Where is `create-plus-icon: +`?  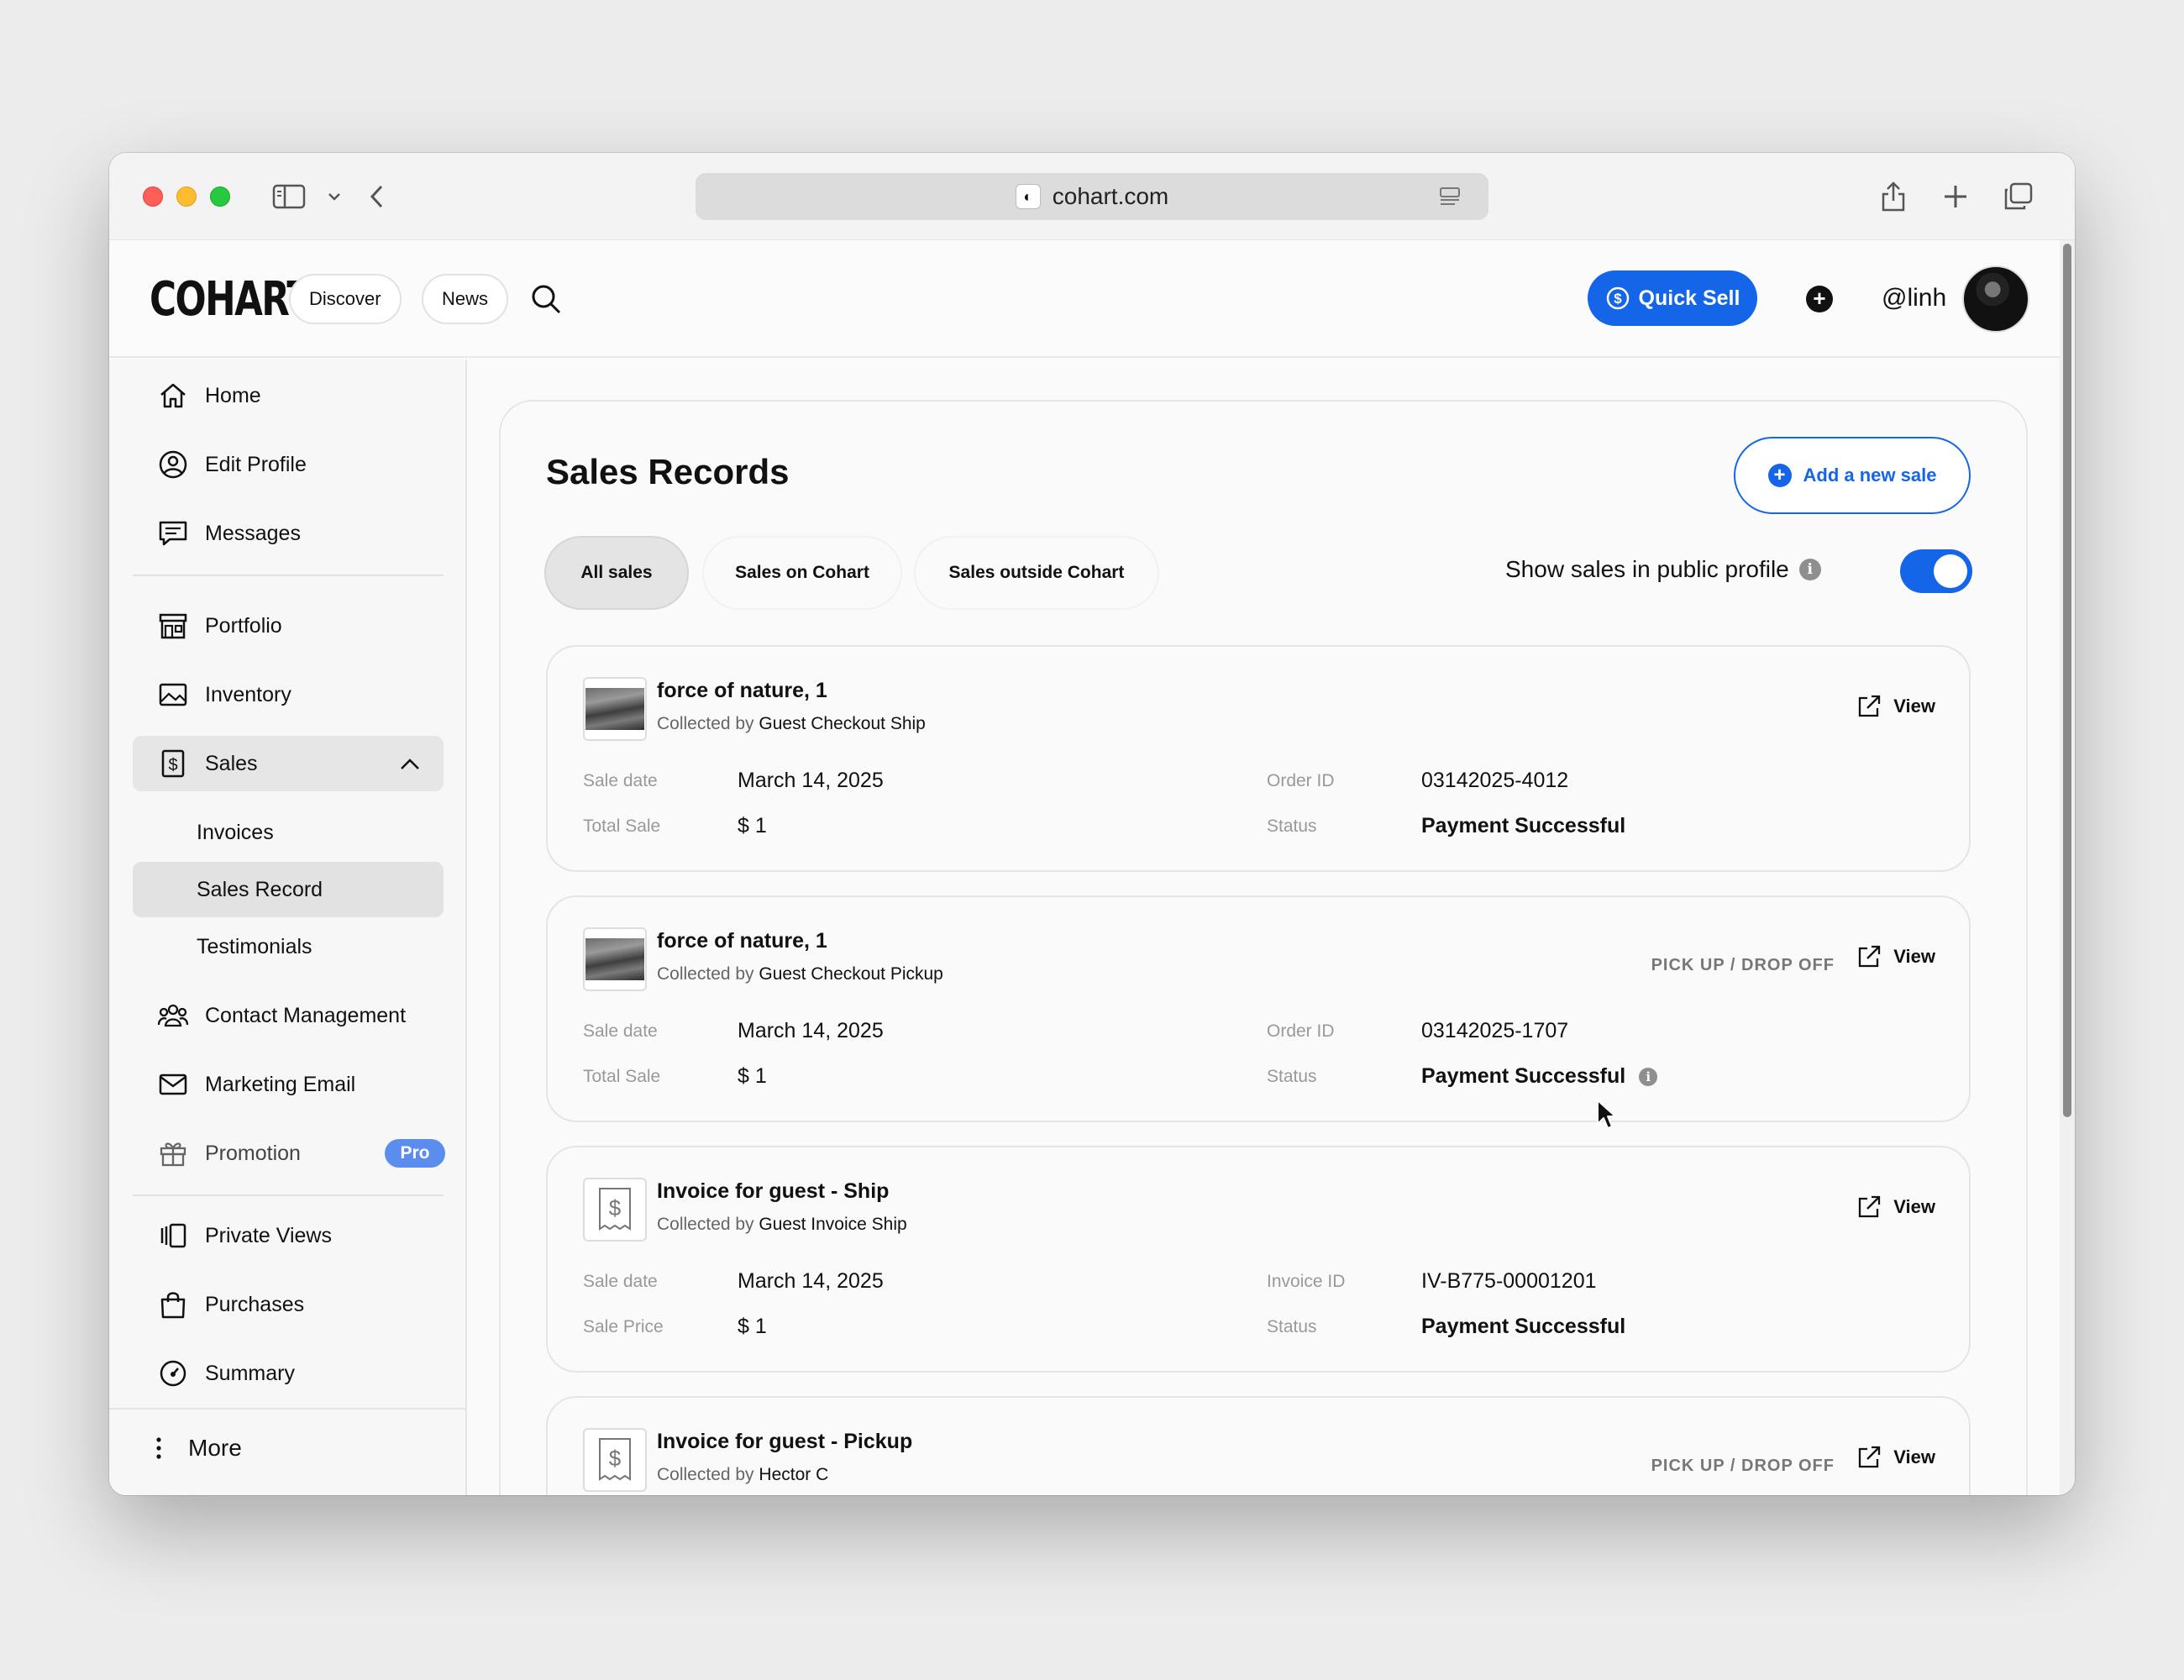 create-plus-icon: + is located at coordinates (1819, 299).